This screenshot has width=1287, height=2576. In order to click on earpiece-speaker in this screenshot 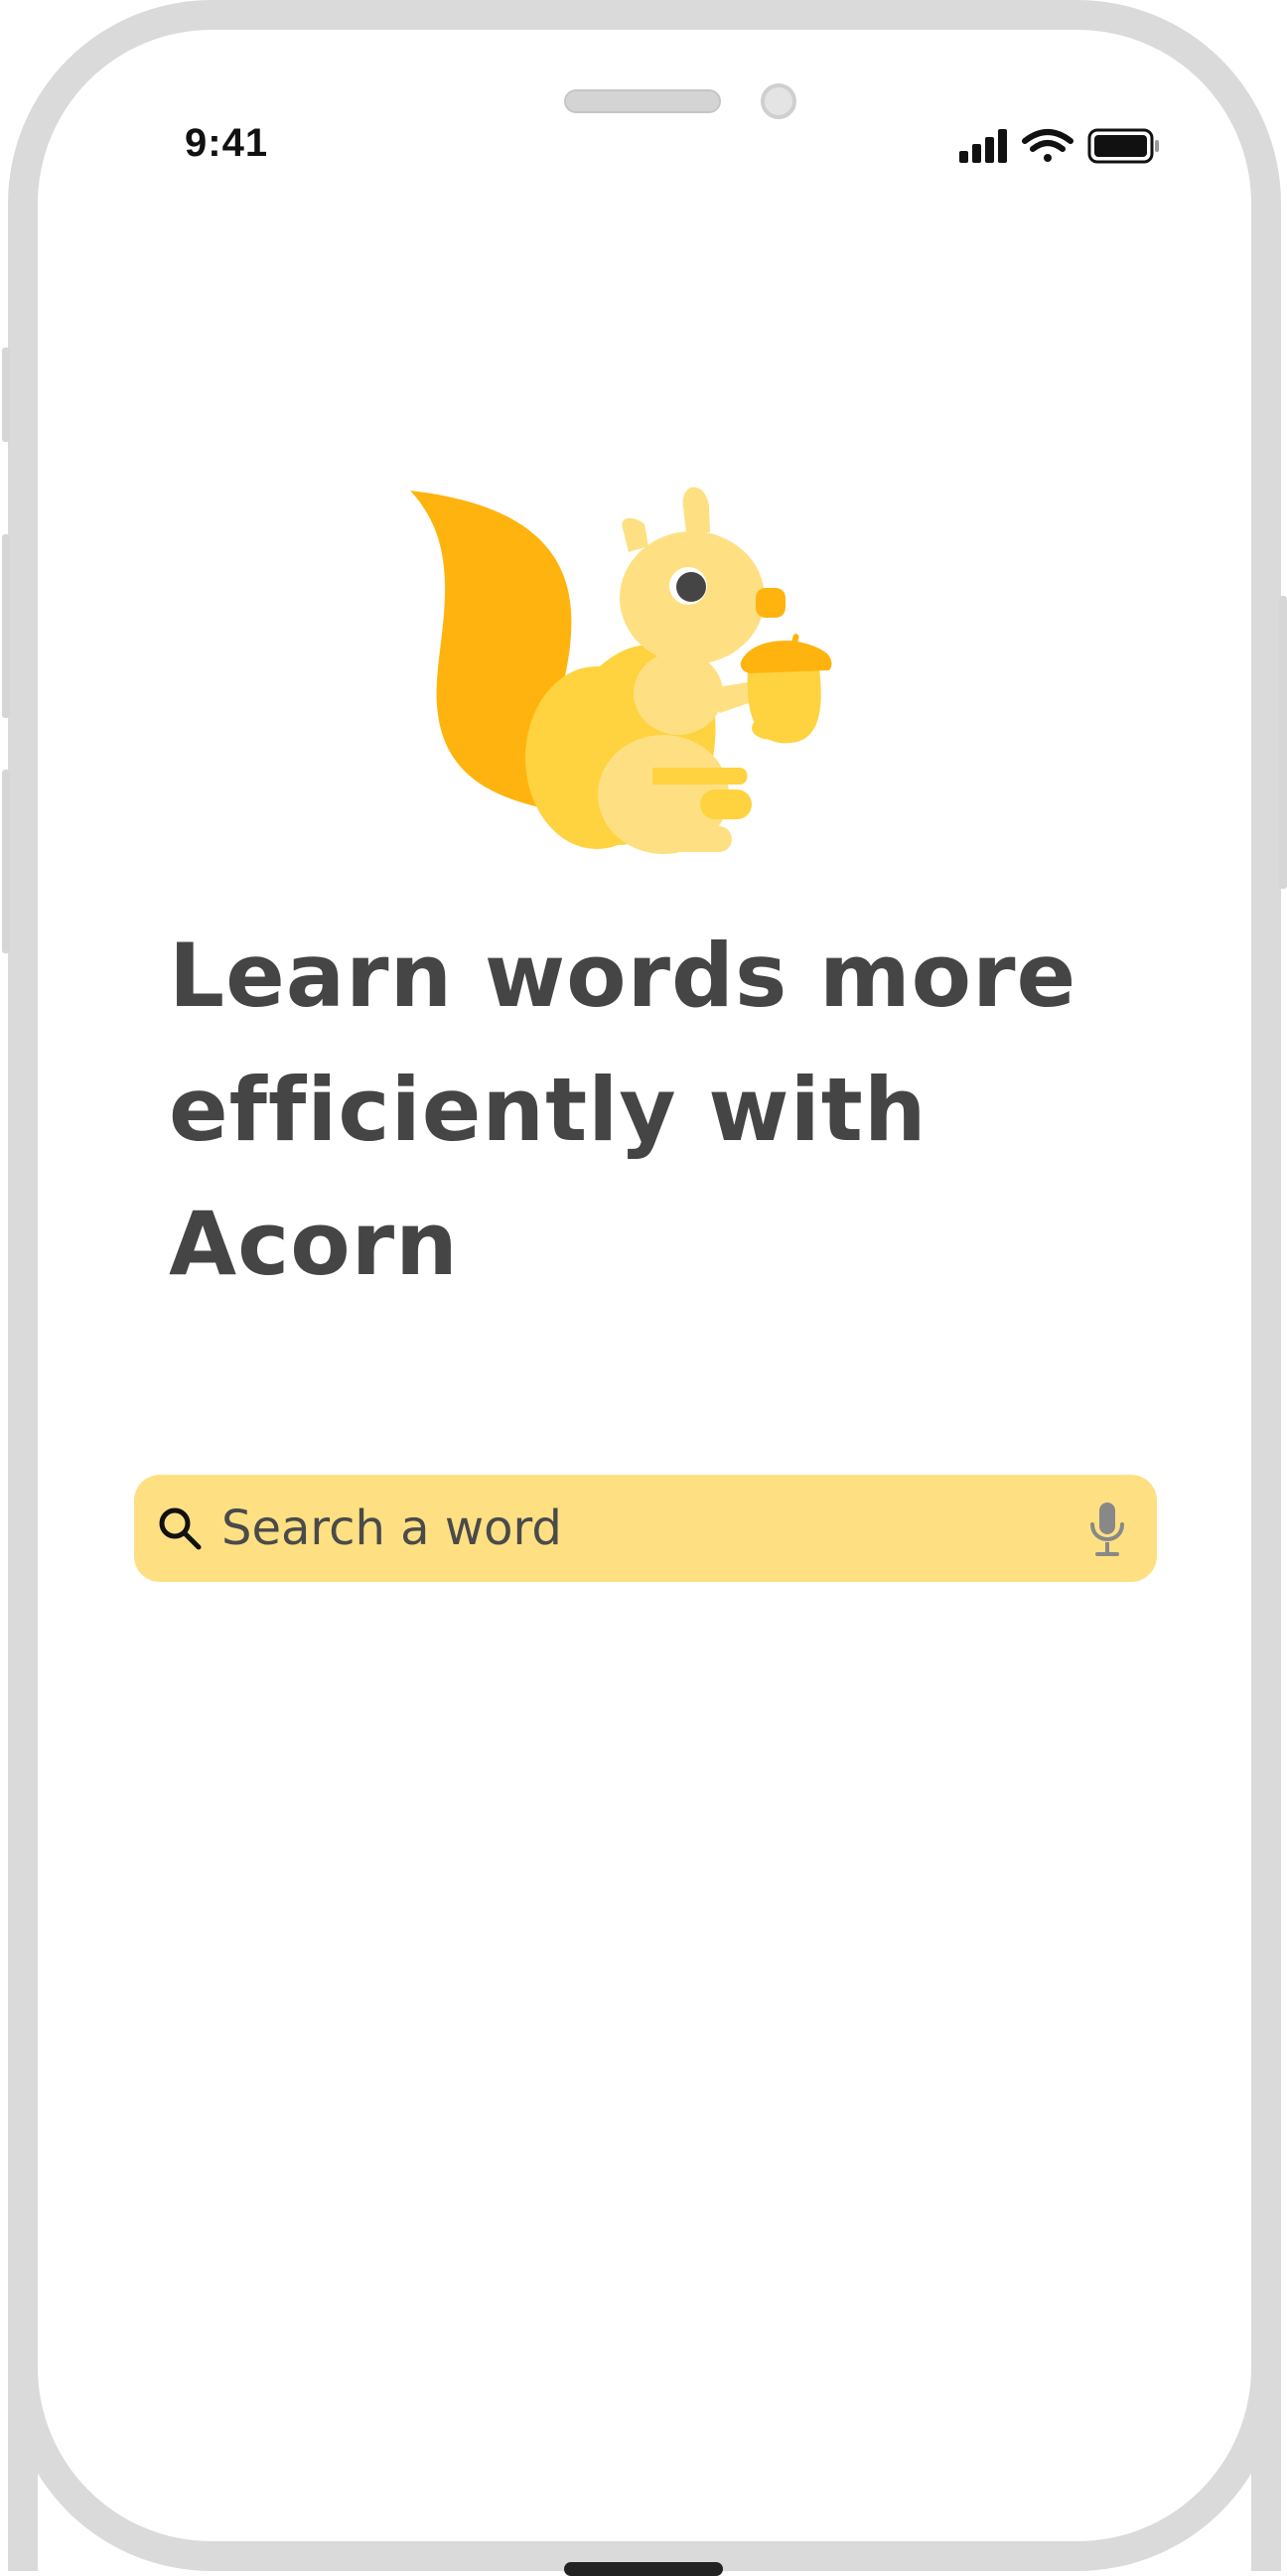, I will do `click(643, 101)`.